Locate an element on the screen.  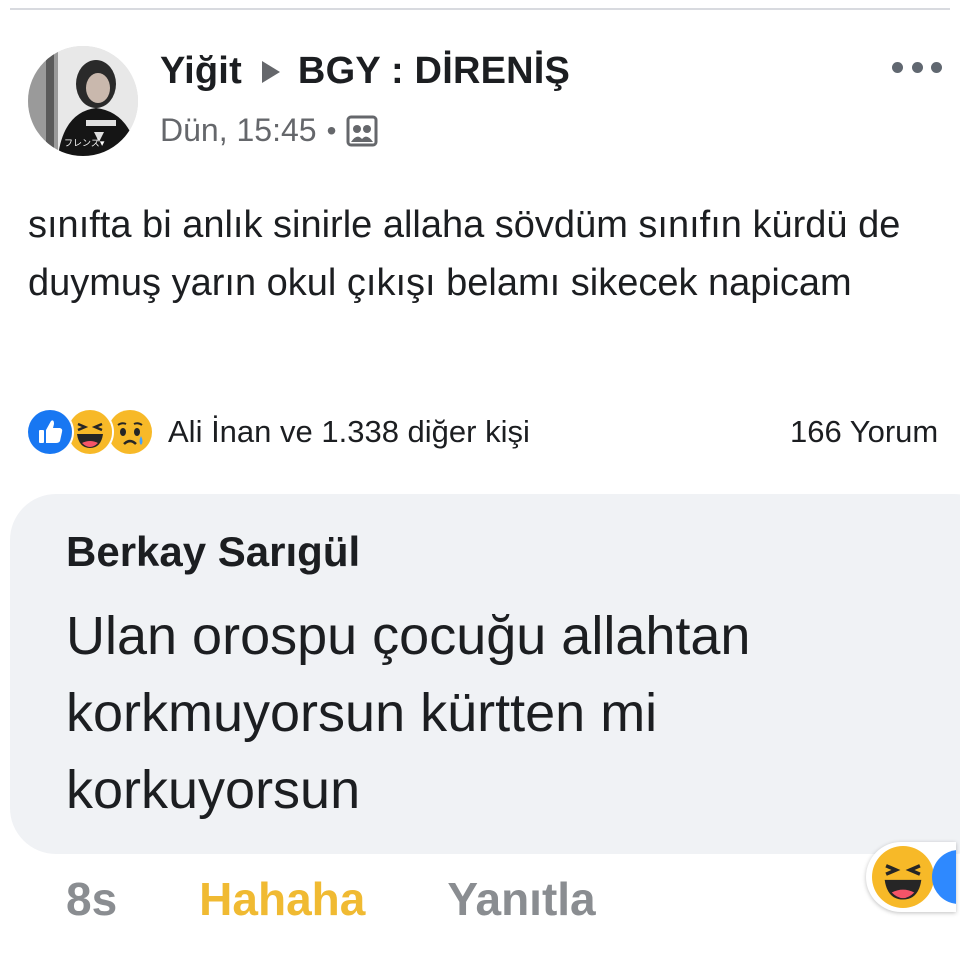
author-name: Yiğit is located at coordinates (201, 71).